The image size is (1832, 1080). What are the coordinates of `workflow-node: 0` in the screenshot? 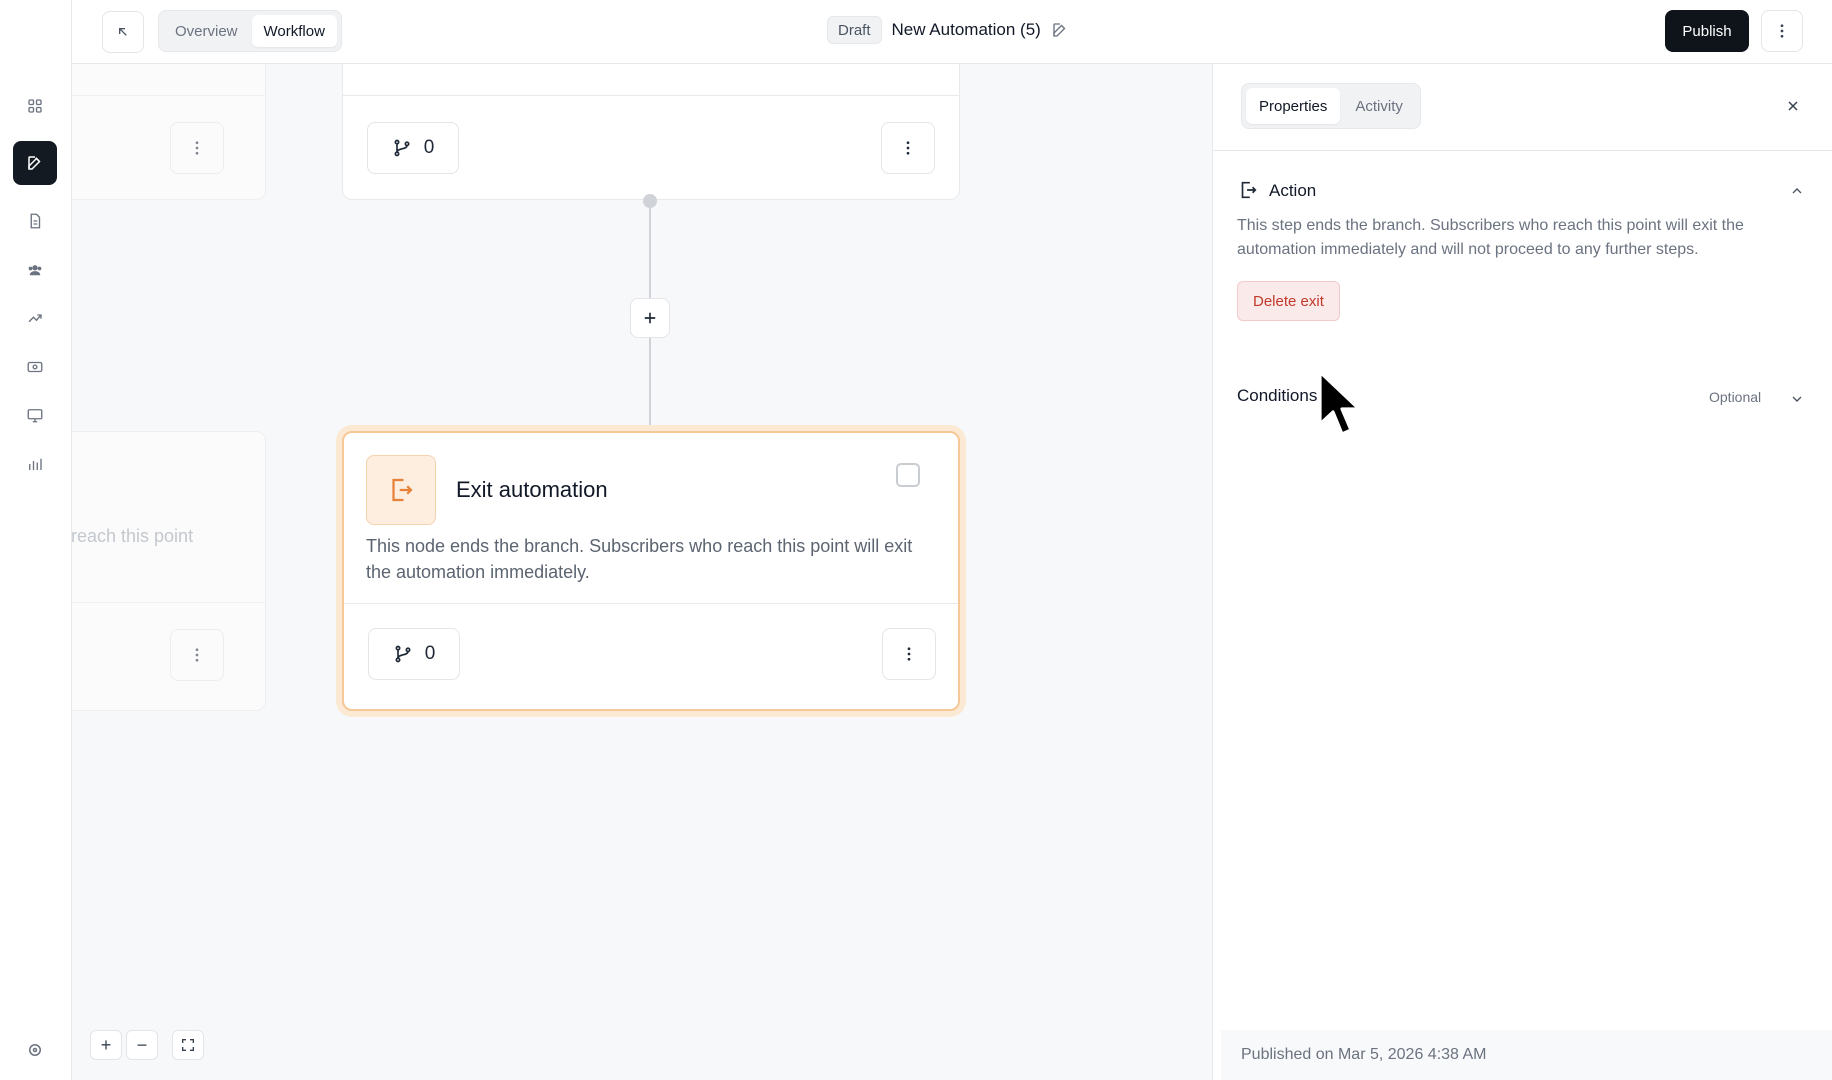 It's located at (651, 132).